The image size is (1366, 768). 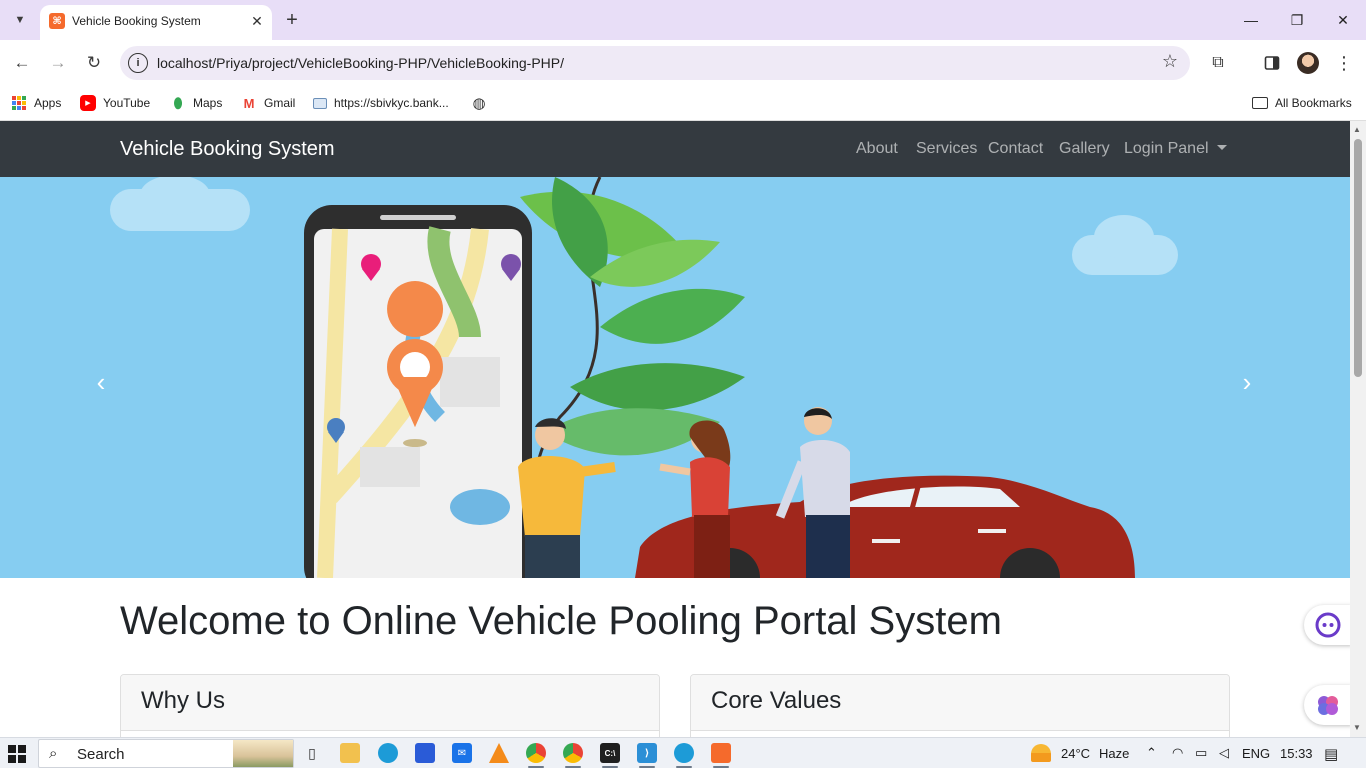 What do you see at coordinates (1331, 754) in the screenshot?
I see `notifications-icon: ▤` at bounding box center [1331, 754].